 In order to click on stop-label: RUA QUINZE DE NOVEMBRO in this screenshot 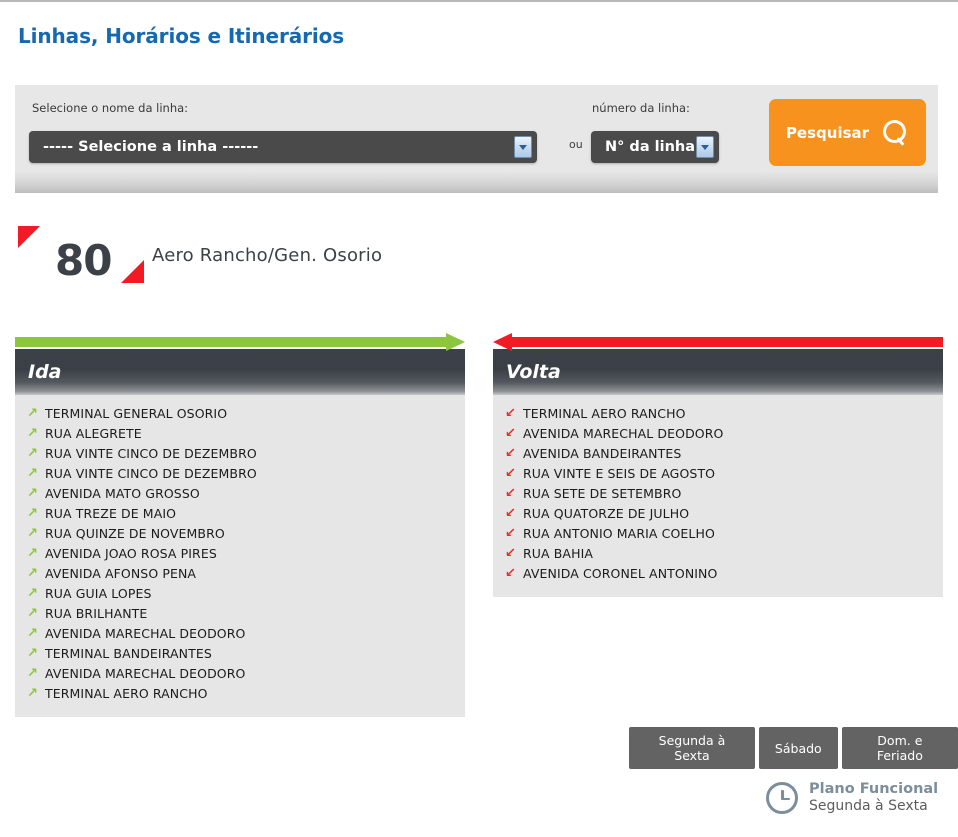, I will do `click(135, 533)`.